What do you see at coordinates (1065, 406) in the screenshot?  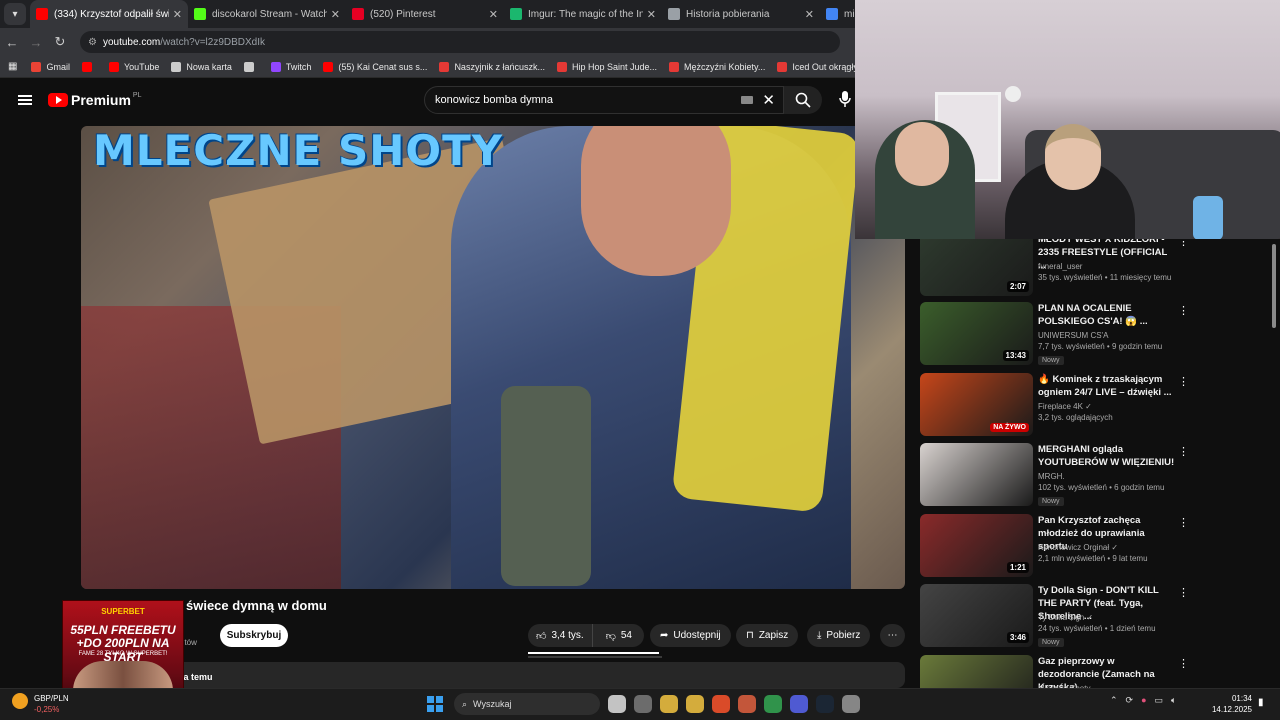 I see `recommendation-channel: Fireplace 4K ✓` at bounding box center [1065, 406].